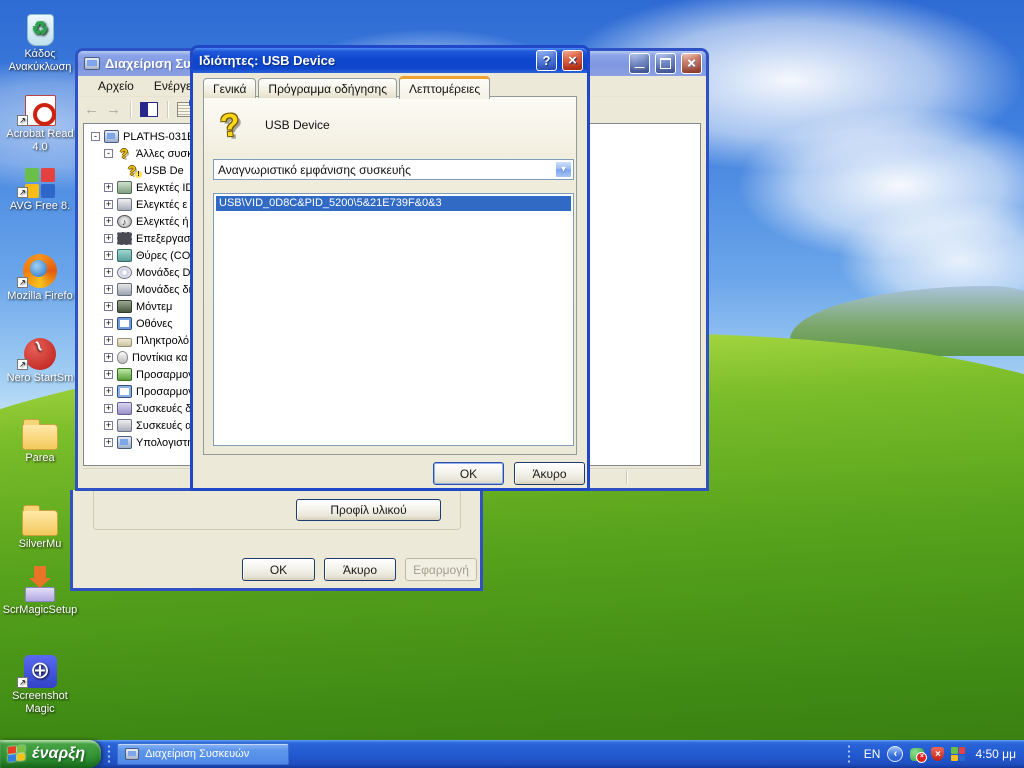 This screenshot has width=1024, height=768. I want to click on start-button: έναρξη, so click(51, 754).